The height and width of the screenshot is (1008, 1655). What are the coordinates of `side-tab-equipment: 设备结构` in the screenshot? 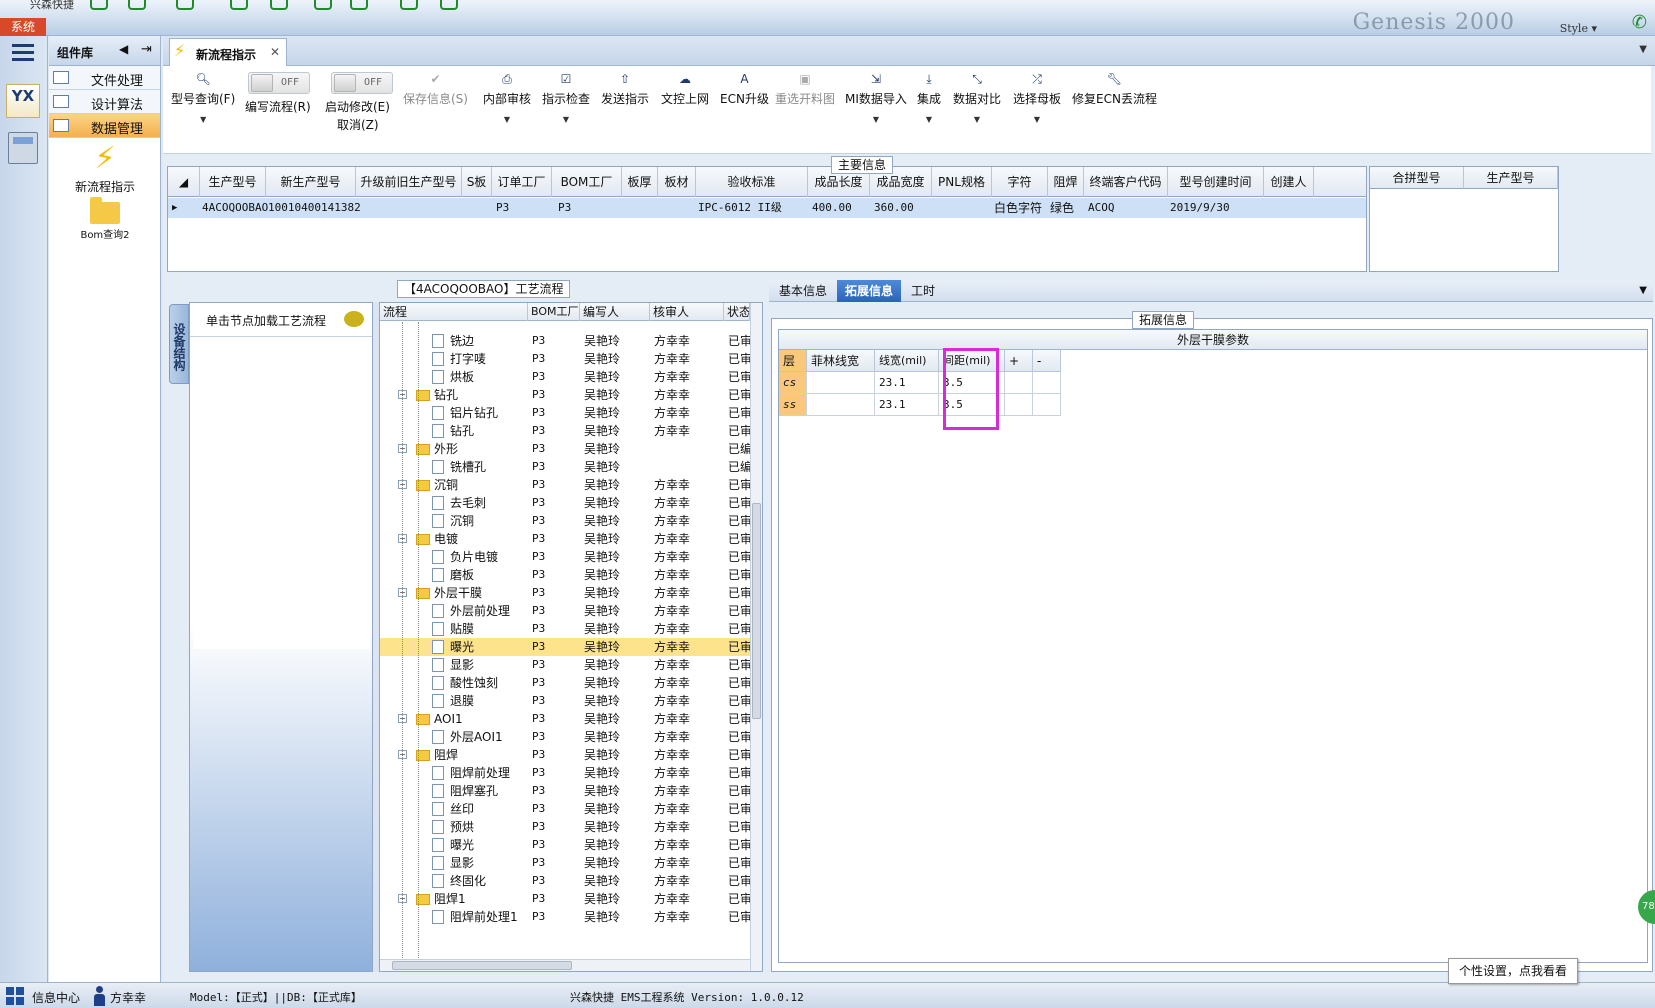 It's located at (179, 344).